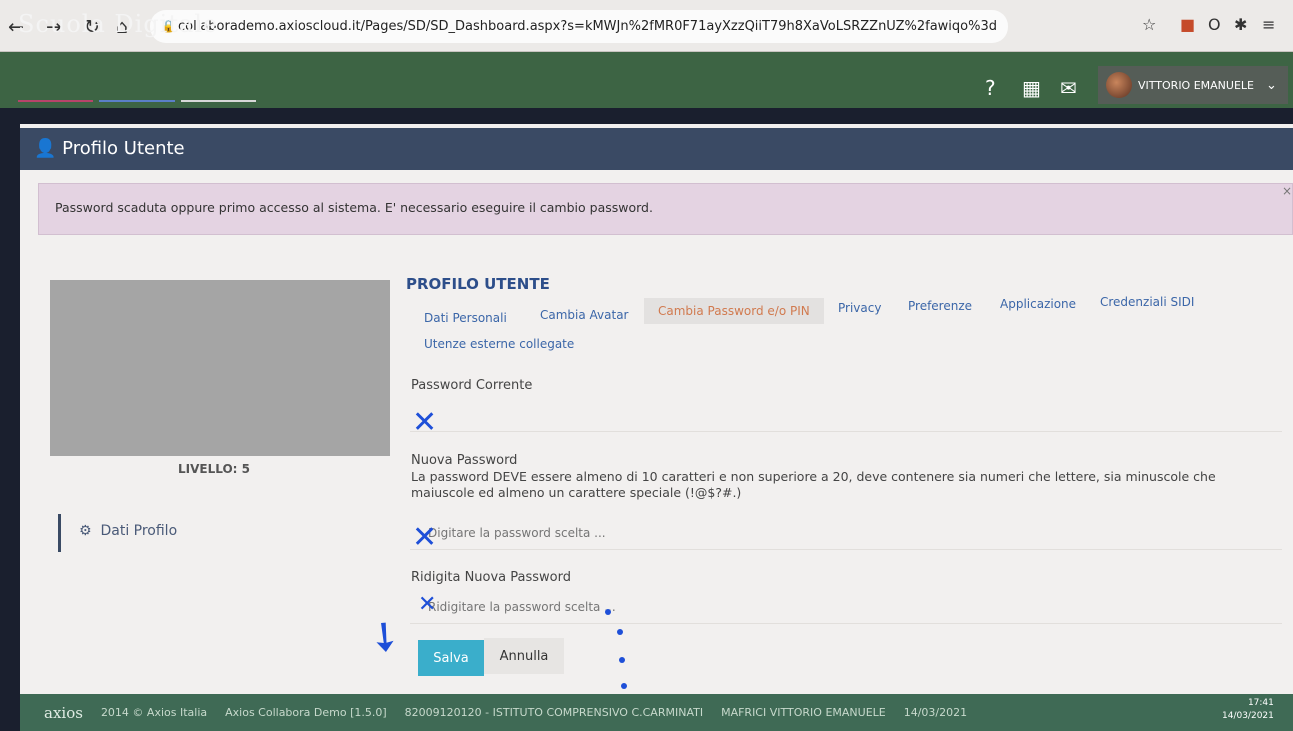 The height and width of the screenshot is (731, 1293). I want to click on brand-underline, so click(137, 101).